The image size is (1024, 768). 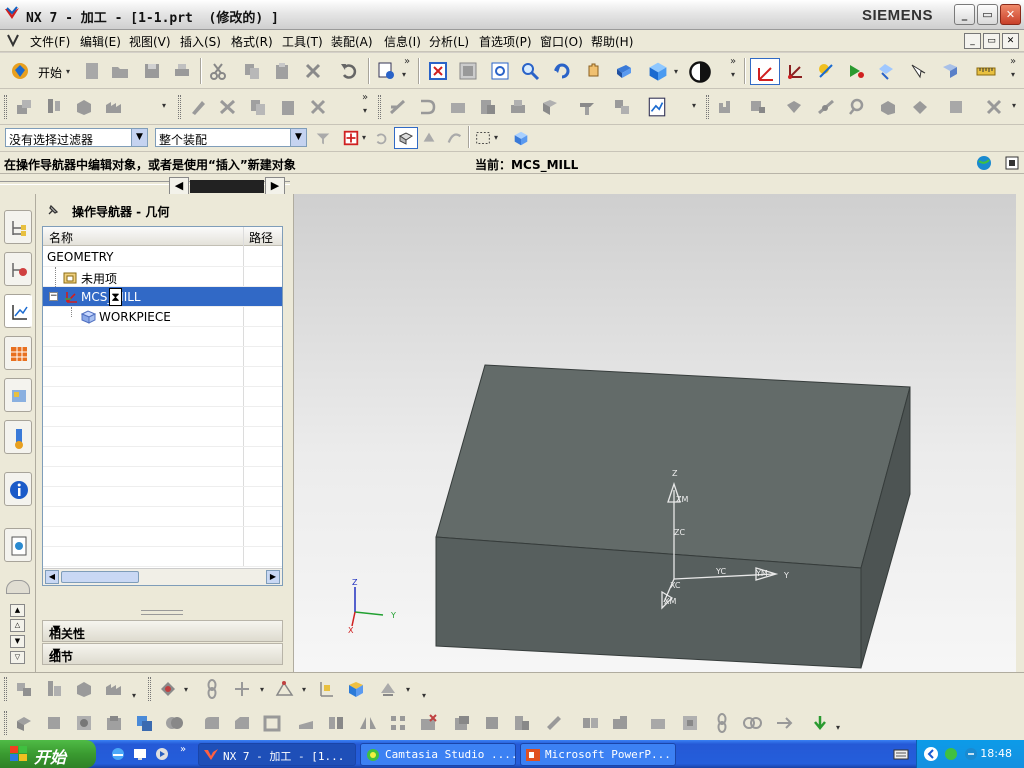 I want to click on wave-geometry-icon, so click(x=784, y=723).